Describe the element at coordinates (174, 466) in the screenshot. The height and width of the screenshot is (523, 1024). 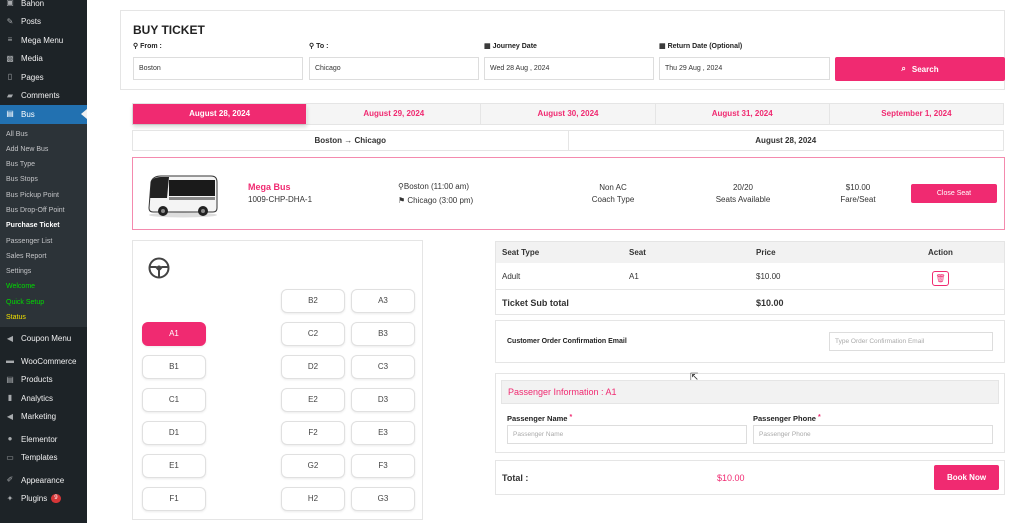
I see `seat-e1: E1` at that location.